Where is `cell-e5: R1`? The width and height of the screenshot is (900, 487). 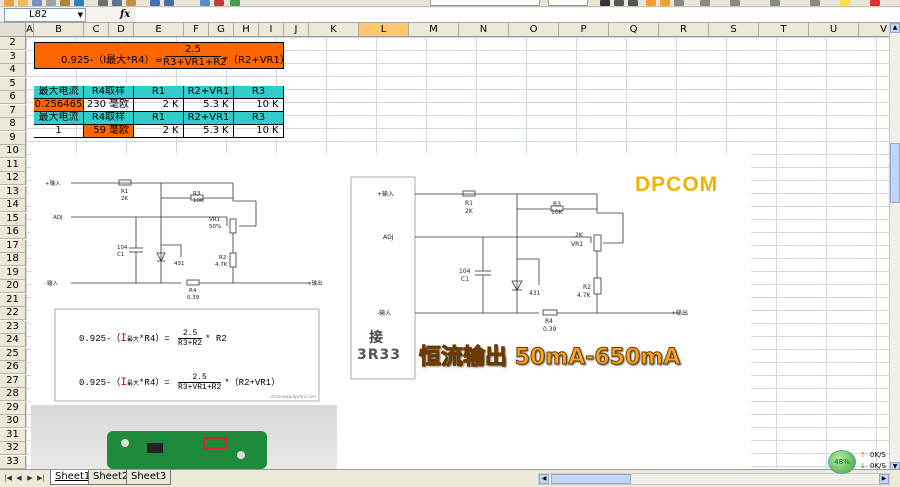
cell-e5: R1 is located at coordinates (159, 92).